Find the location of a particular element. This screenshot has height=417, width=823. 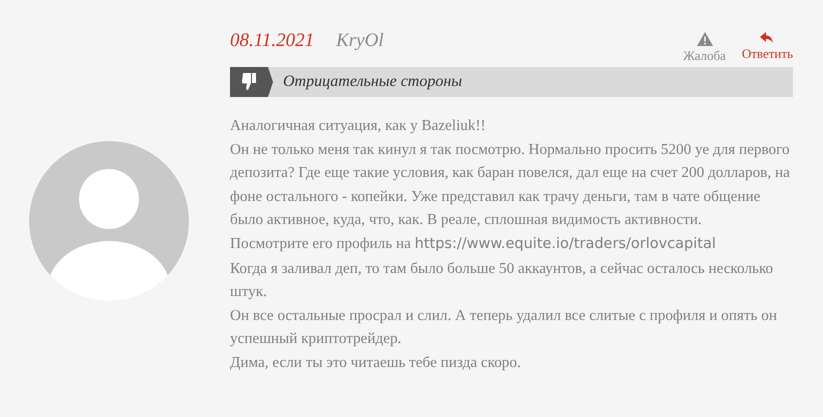

review-paragraph: Посмотрите его профиль на https://www.equite.io/traders/orlovcapital is located at coordinates (473, 244).